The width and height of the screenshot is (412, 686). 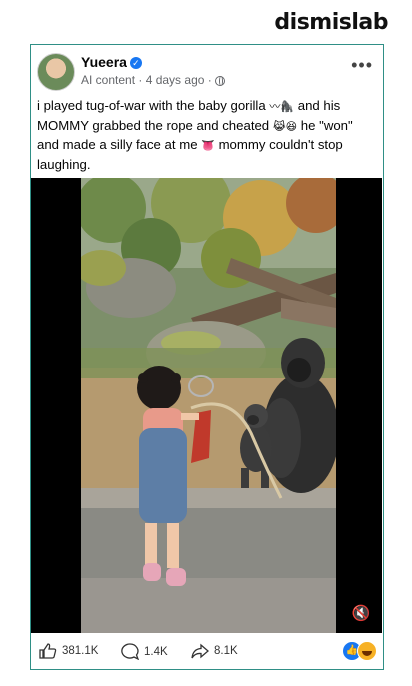 What do you see at coordinates (130, 651) in the screenshot?
I see `comment-icon` at bounding box center [130, 651].